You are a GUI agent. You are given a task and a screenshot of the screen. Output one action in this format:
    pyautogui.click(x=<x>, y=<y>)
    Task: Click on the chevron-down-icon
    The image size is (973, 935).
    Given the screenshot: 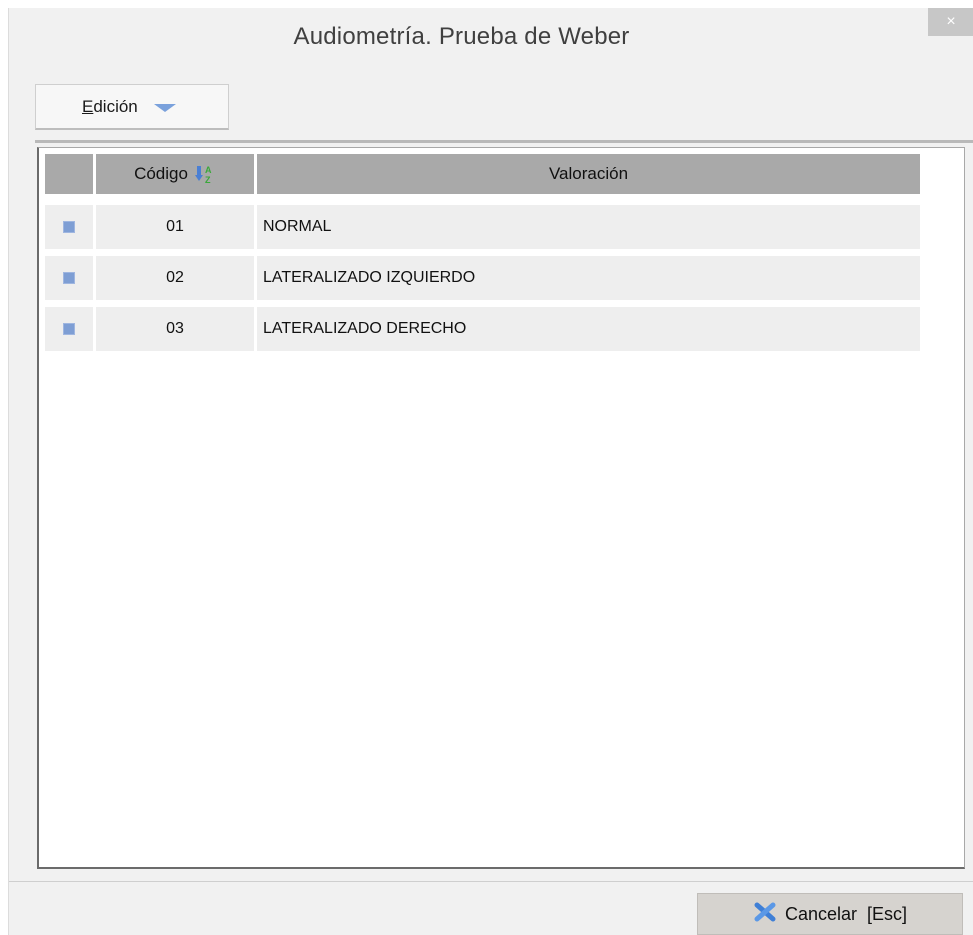 What is the action you would take?
    pyautogui.click(x=164, y=107)
    